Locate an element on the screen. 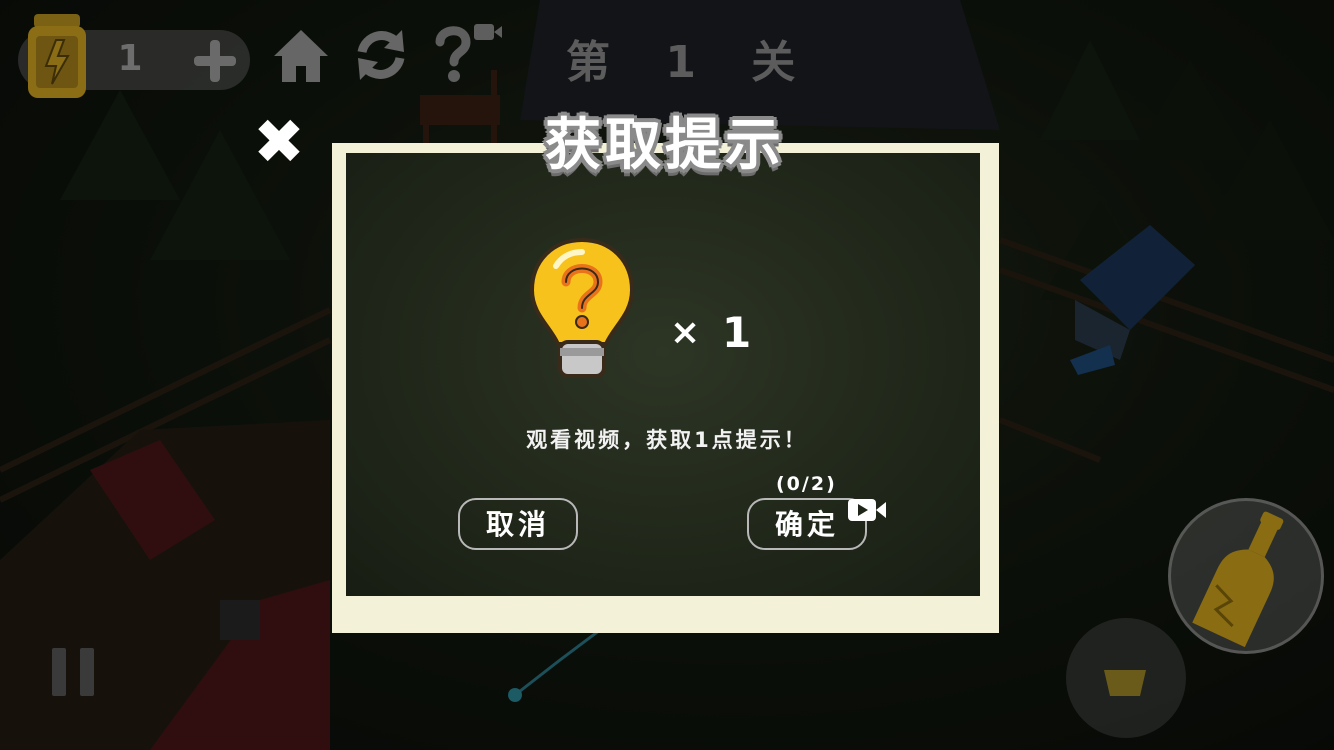 The width and height of the screenshot is (1334, 750). home-icon is located at coordinates (301, 55).